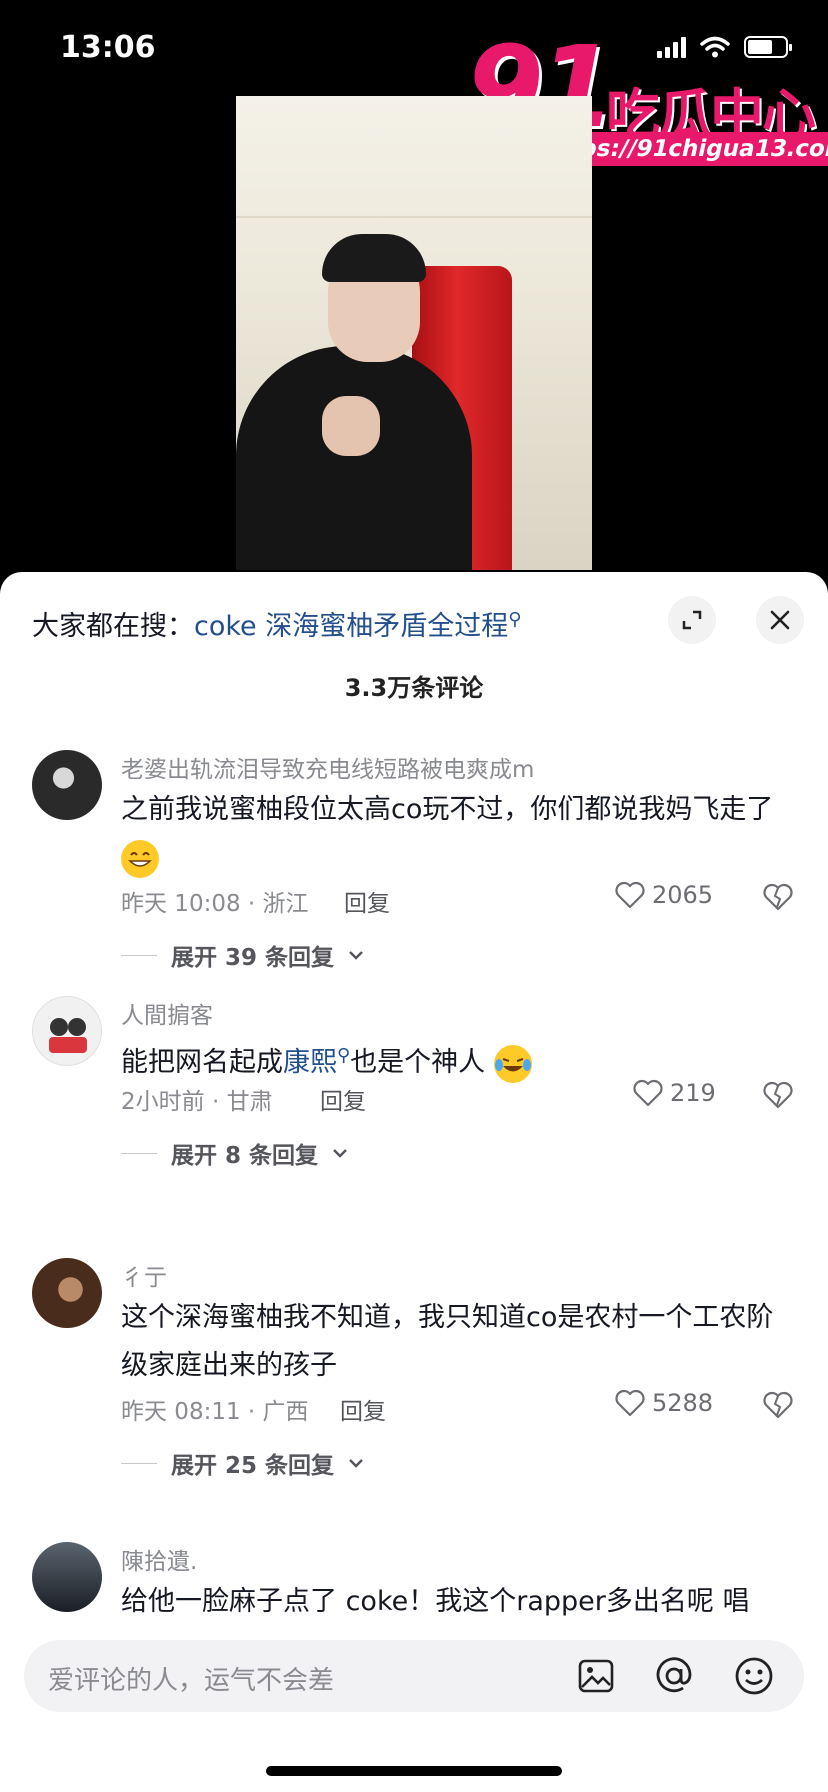 This screenshot has height=1792, width=828. What do you see at coordinates (140, 858) in the screenshot?
I see `grin-emoji-icon` at bounding box center [140, 858].